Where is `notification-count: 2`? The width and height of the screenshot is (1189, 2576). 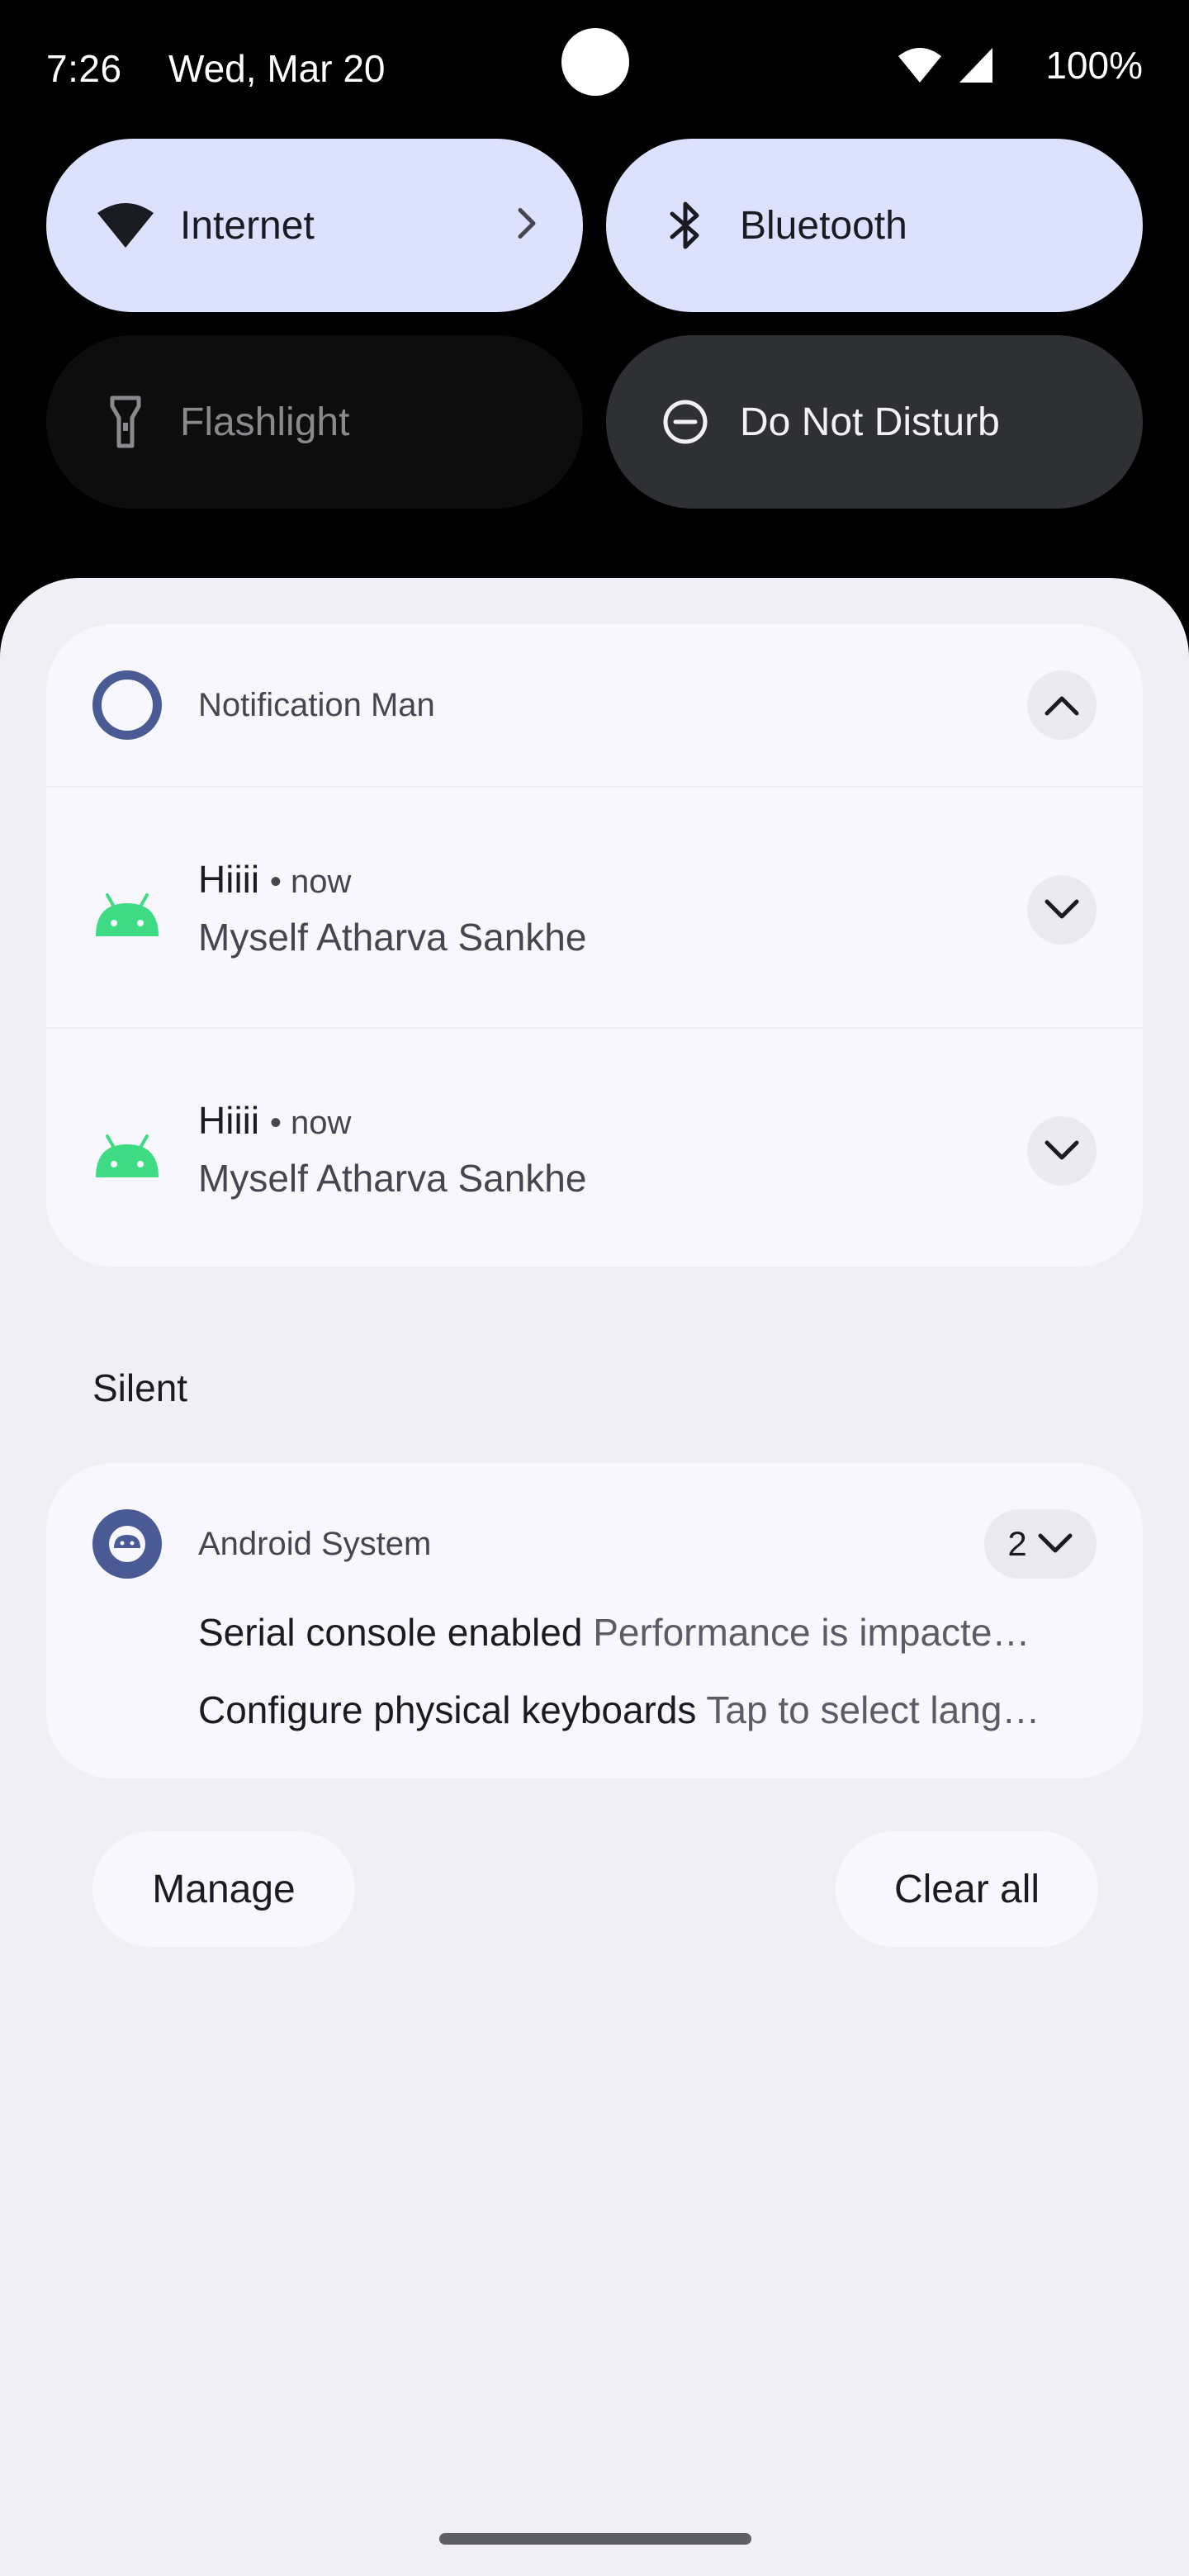 notification-count: 2 is located at coordinates (1017, 1543).